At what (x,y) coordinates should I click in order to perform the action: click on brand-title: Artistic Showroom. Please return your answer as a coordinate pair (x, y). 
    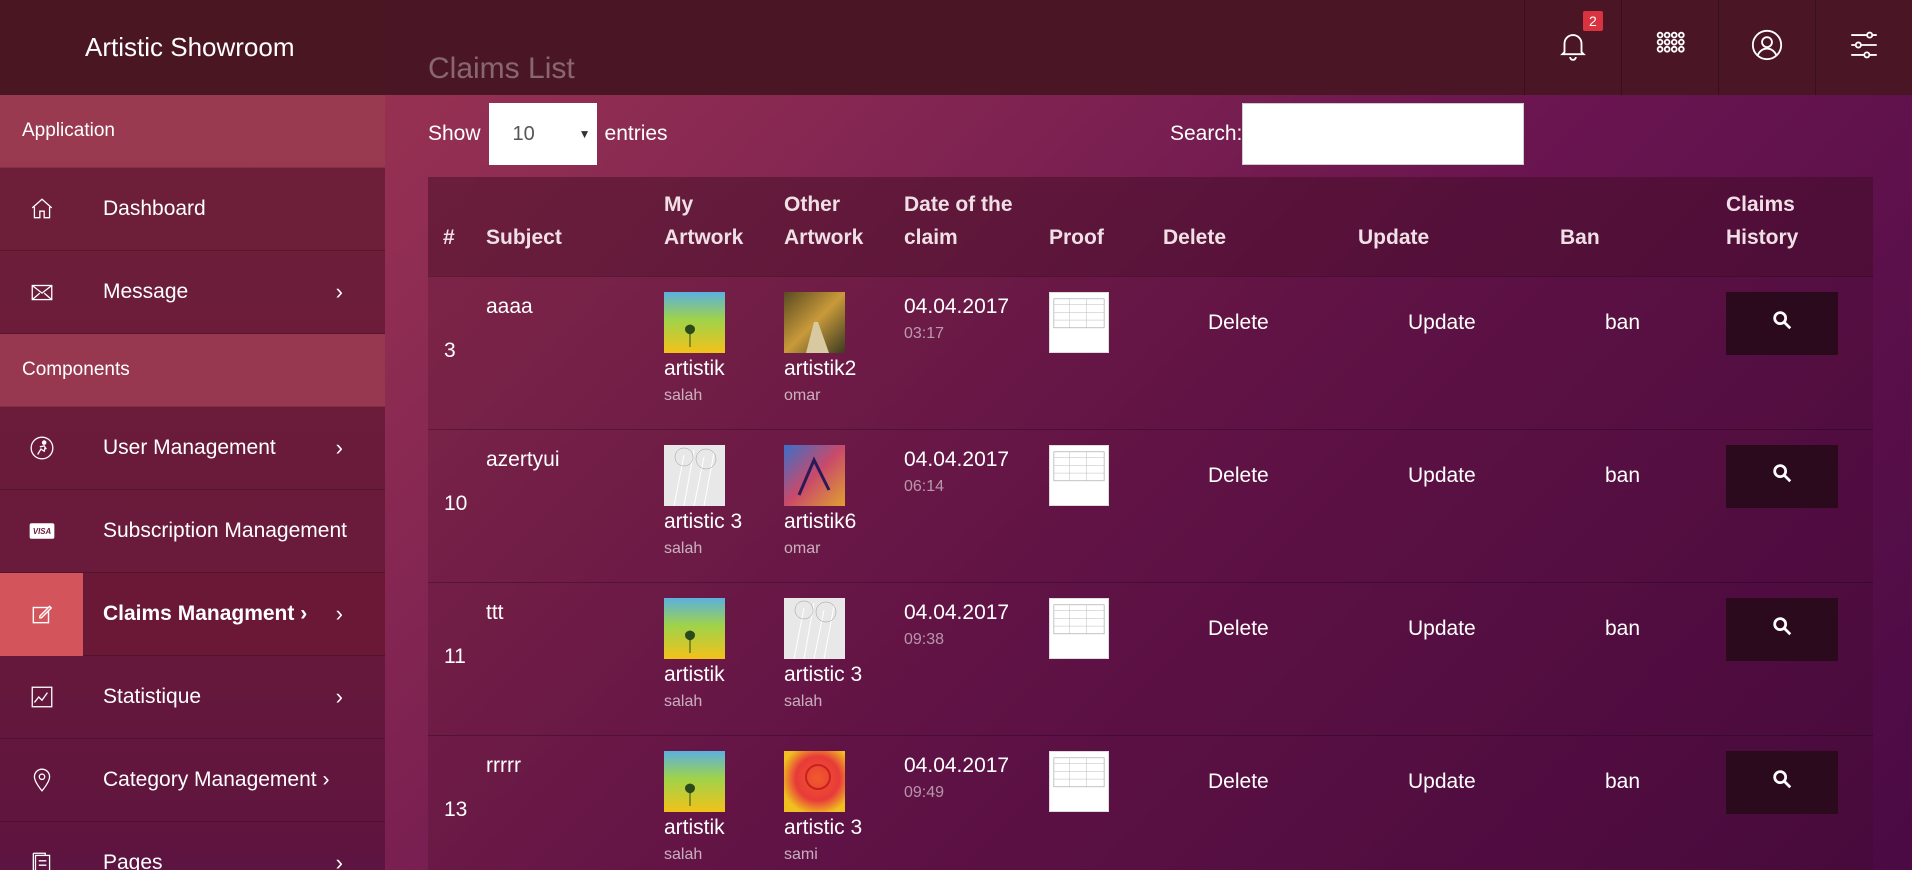
    Looking at the image, I should click on (192, 47).